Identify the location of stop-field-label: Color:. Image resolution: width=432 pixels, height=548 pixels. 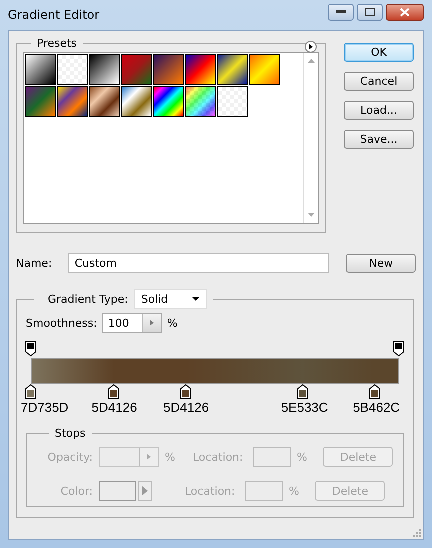
(76, 491).